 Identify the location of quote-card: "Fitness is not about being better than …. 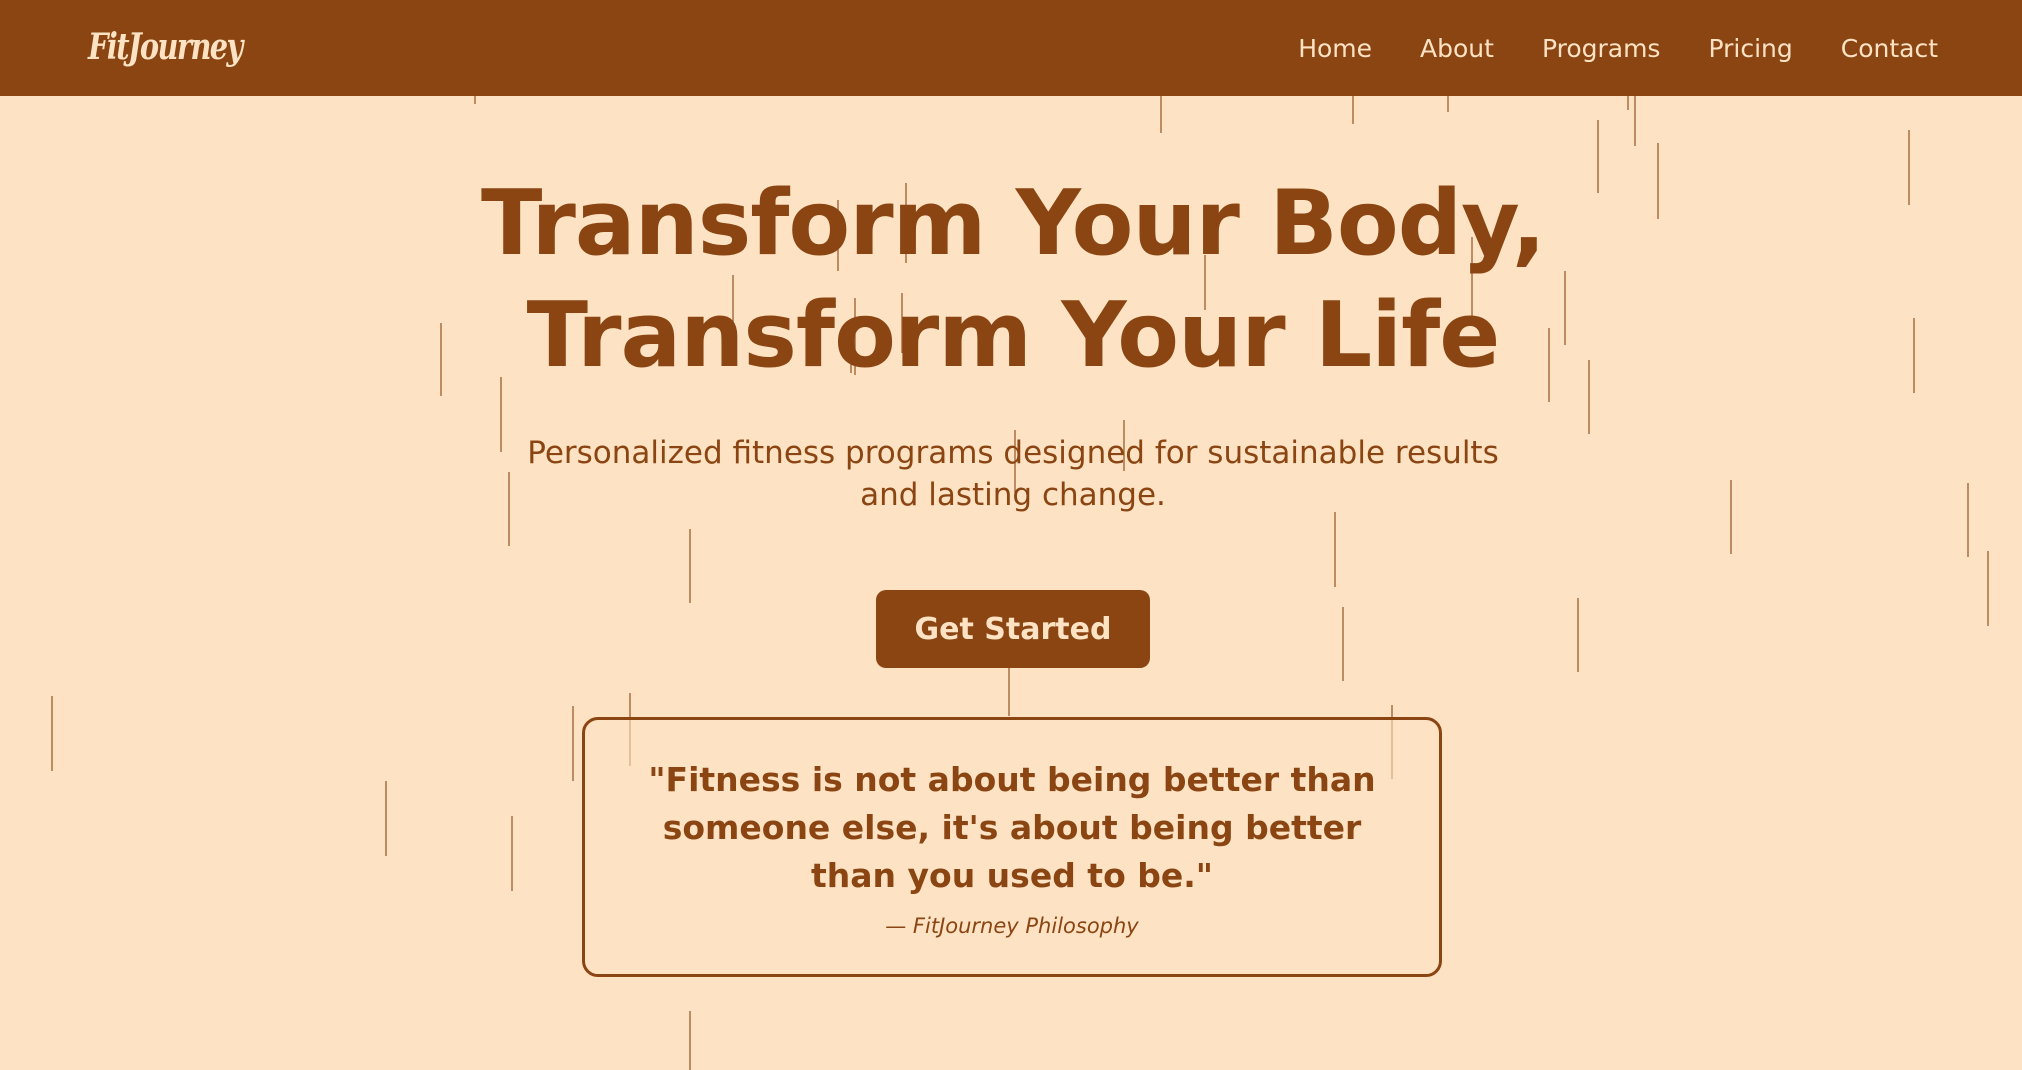
(1012, 847).